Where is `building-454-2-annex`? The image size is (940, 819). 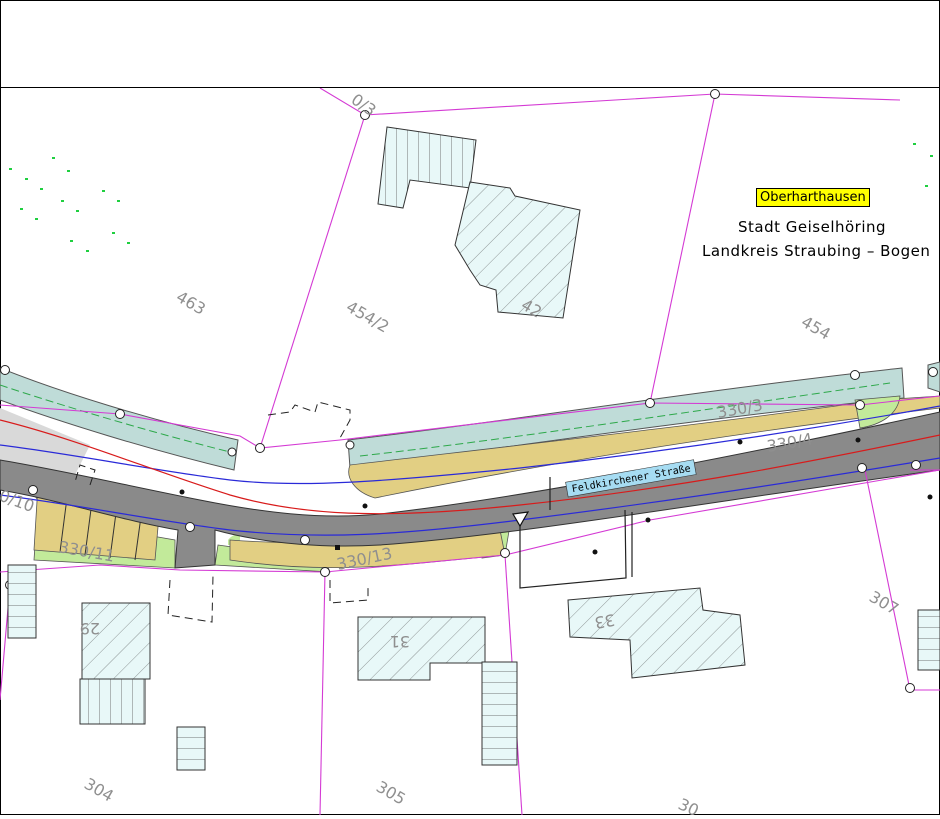 building-454-2-annex is located at coordinates (427, 167).